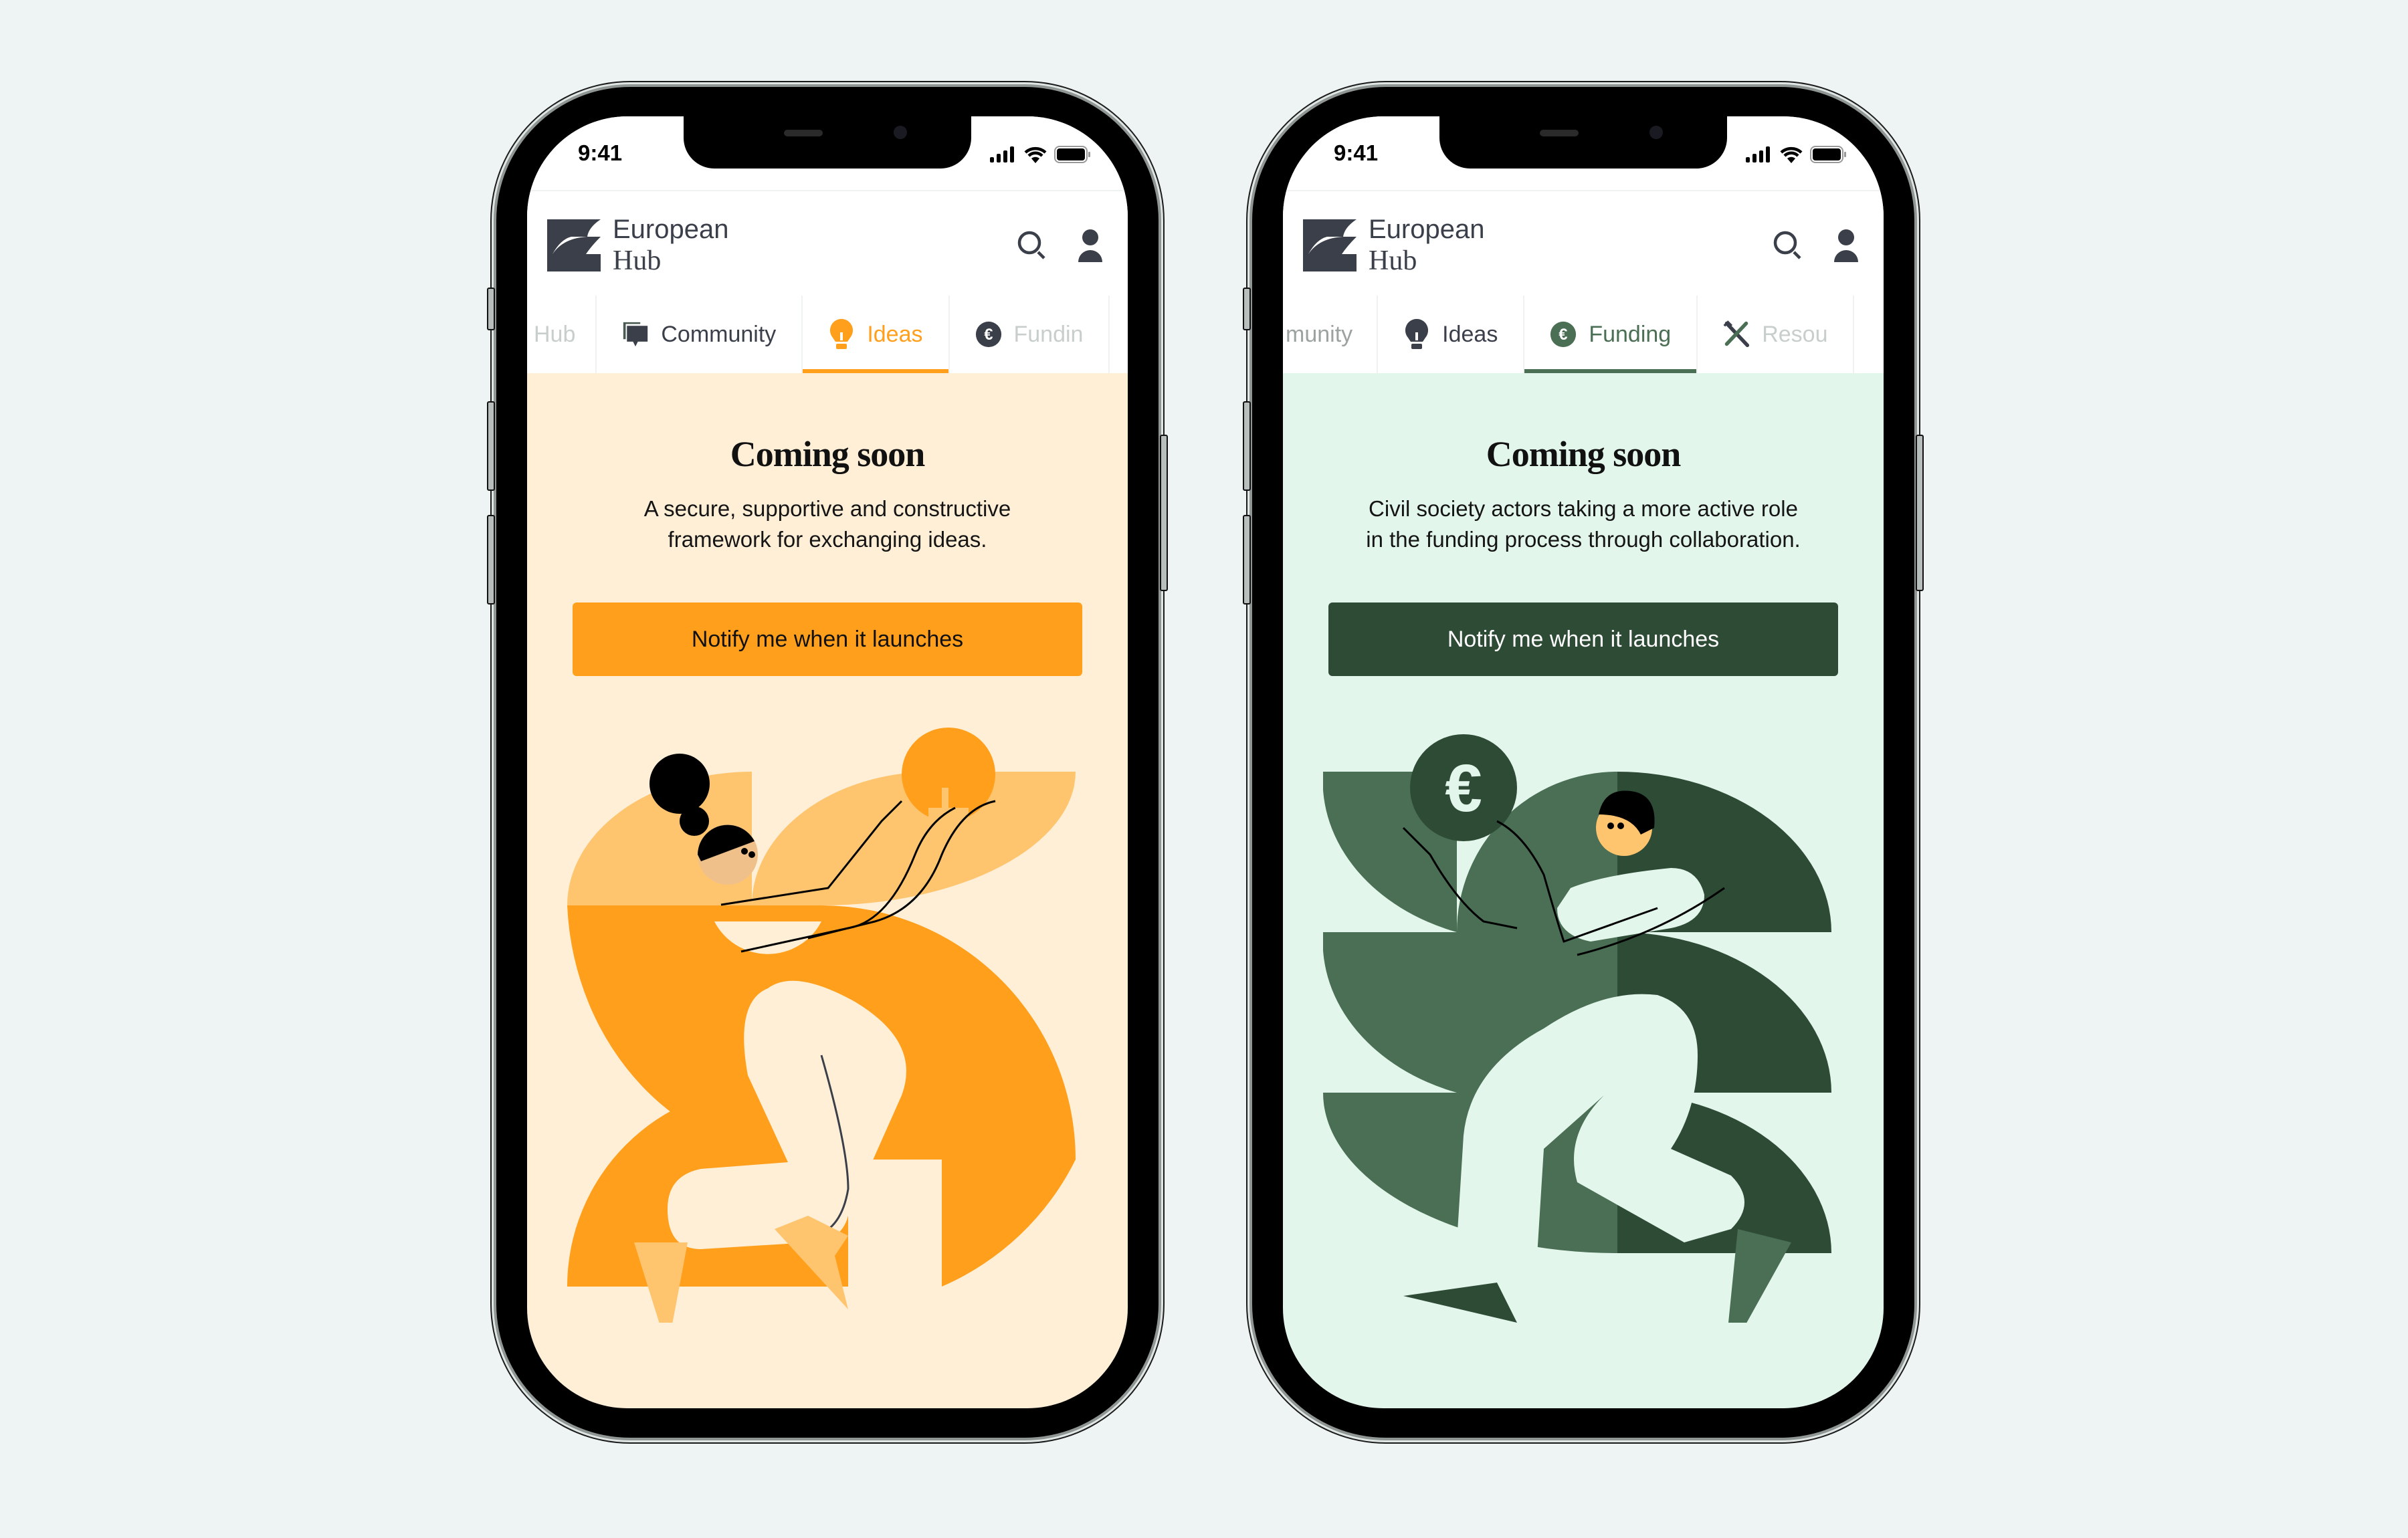 This screenshot has width=2408, height=1538. I want to click on tab-bar: Hub Community Ideas € Fundin, so click(827, 334).